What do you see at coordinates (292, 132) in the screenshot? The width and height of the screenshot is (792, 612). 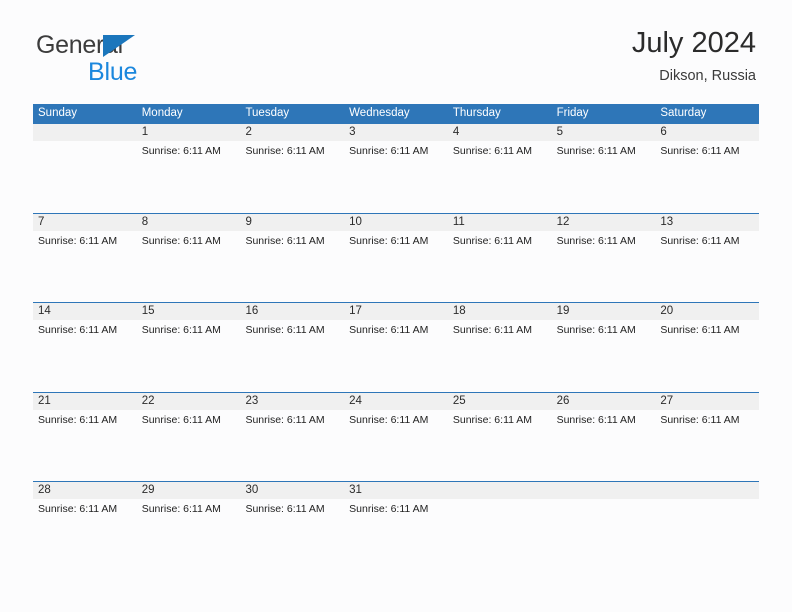 I see `day-number: 2` at bounding box center [292, 132].